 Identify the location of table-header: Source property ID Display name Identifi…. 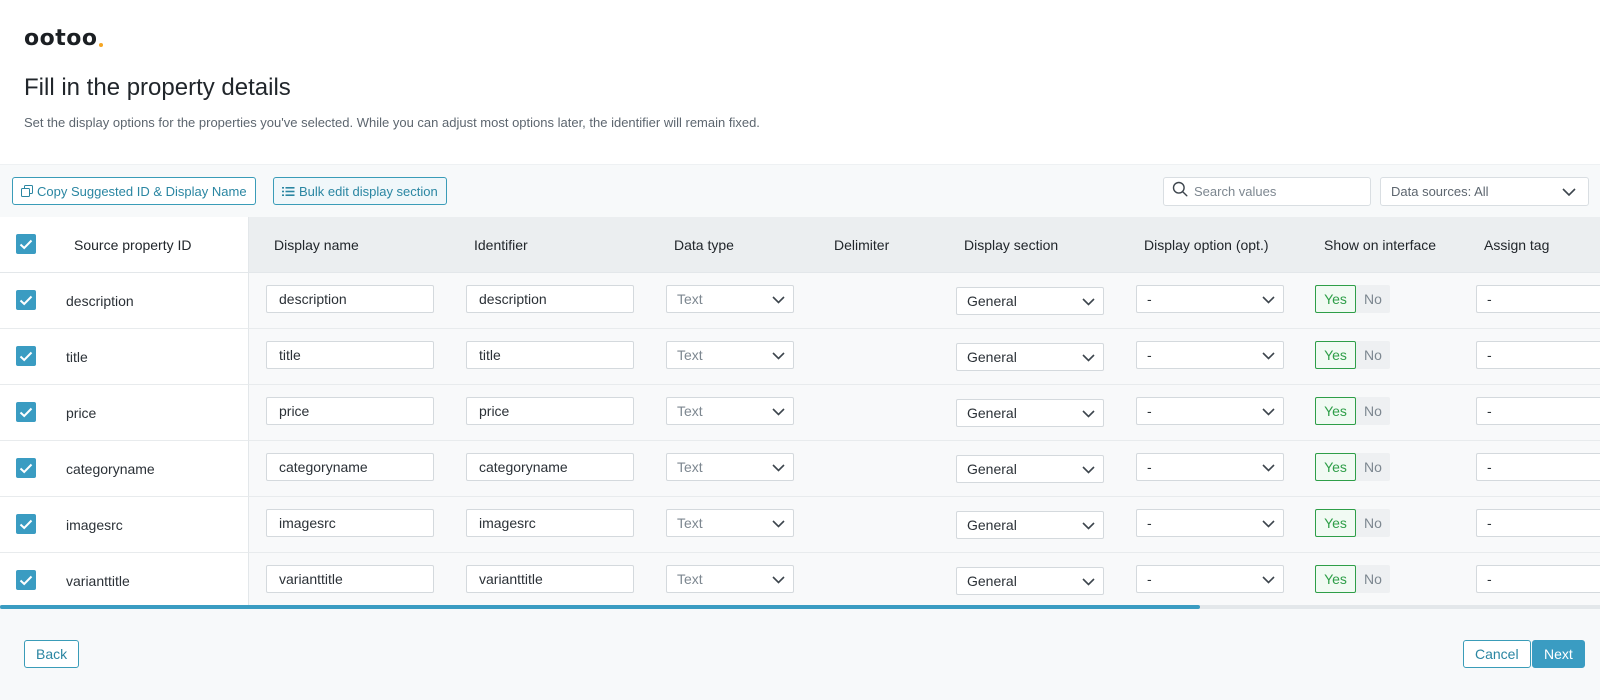
(800, 245).